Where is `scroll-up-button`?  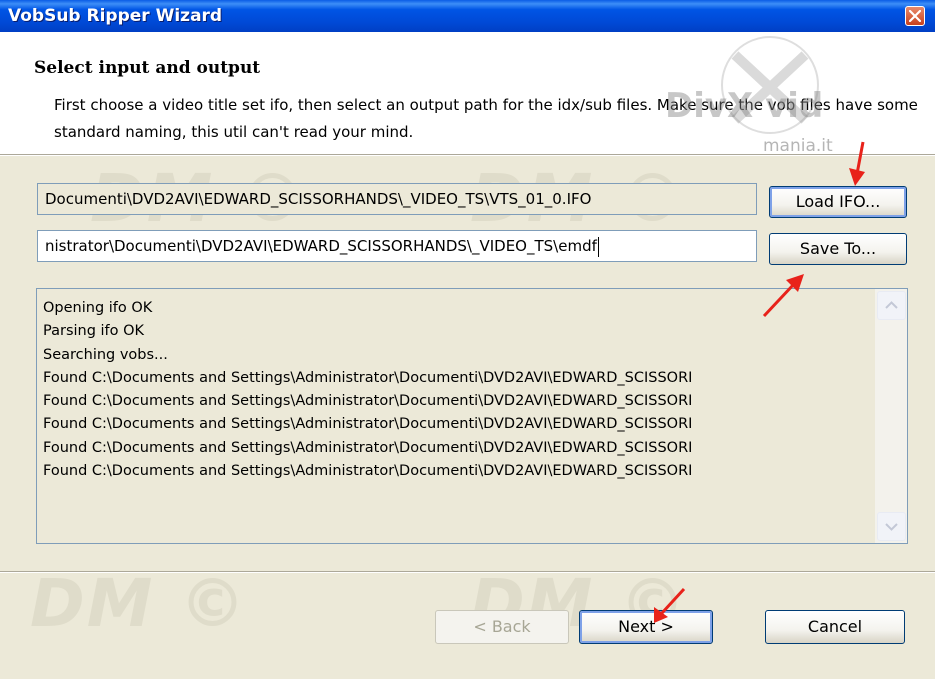 scroll-up-button is located at coordinates (891, 305).